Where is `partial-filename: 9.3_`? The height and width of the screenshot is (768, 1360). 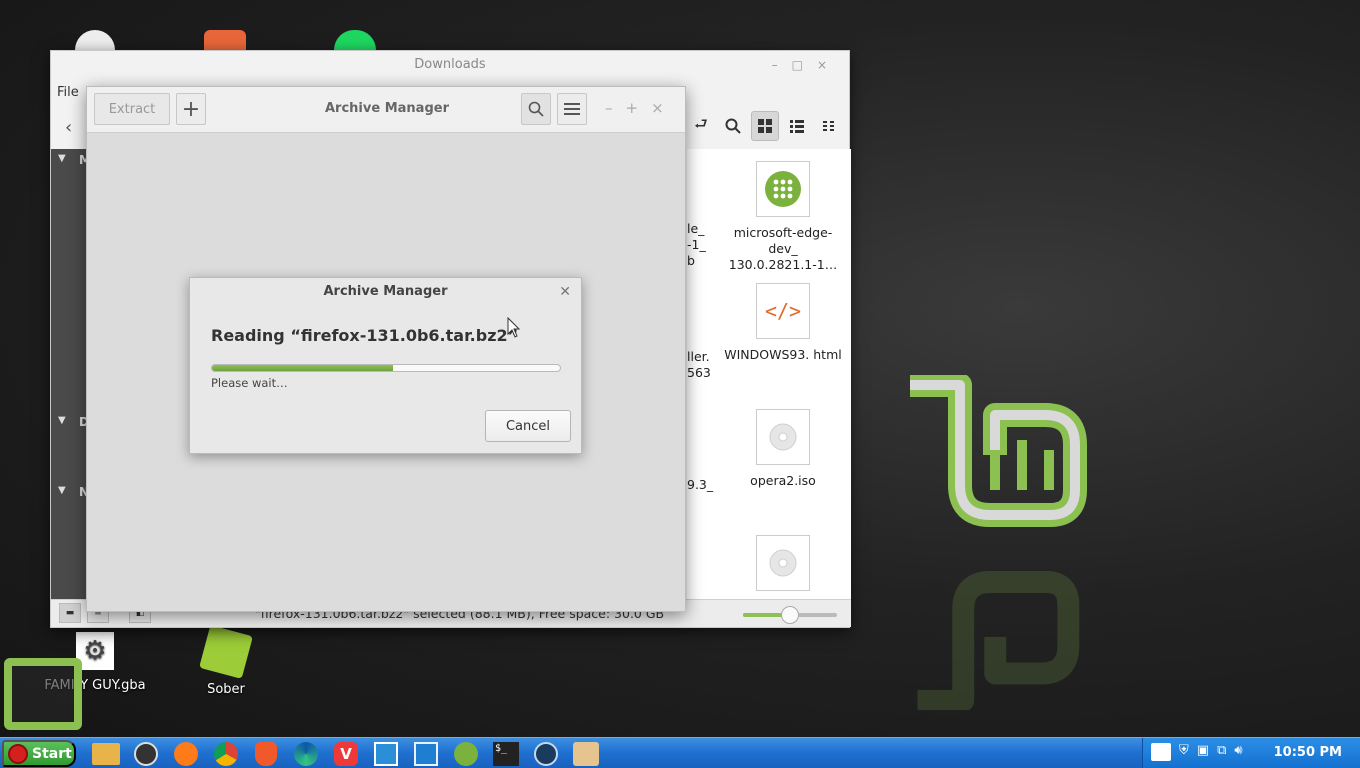 partial-filename: 9.3_ is located at coordinates (700, 484).